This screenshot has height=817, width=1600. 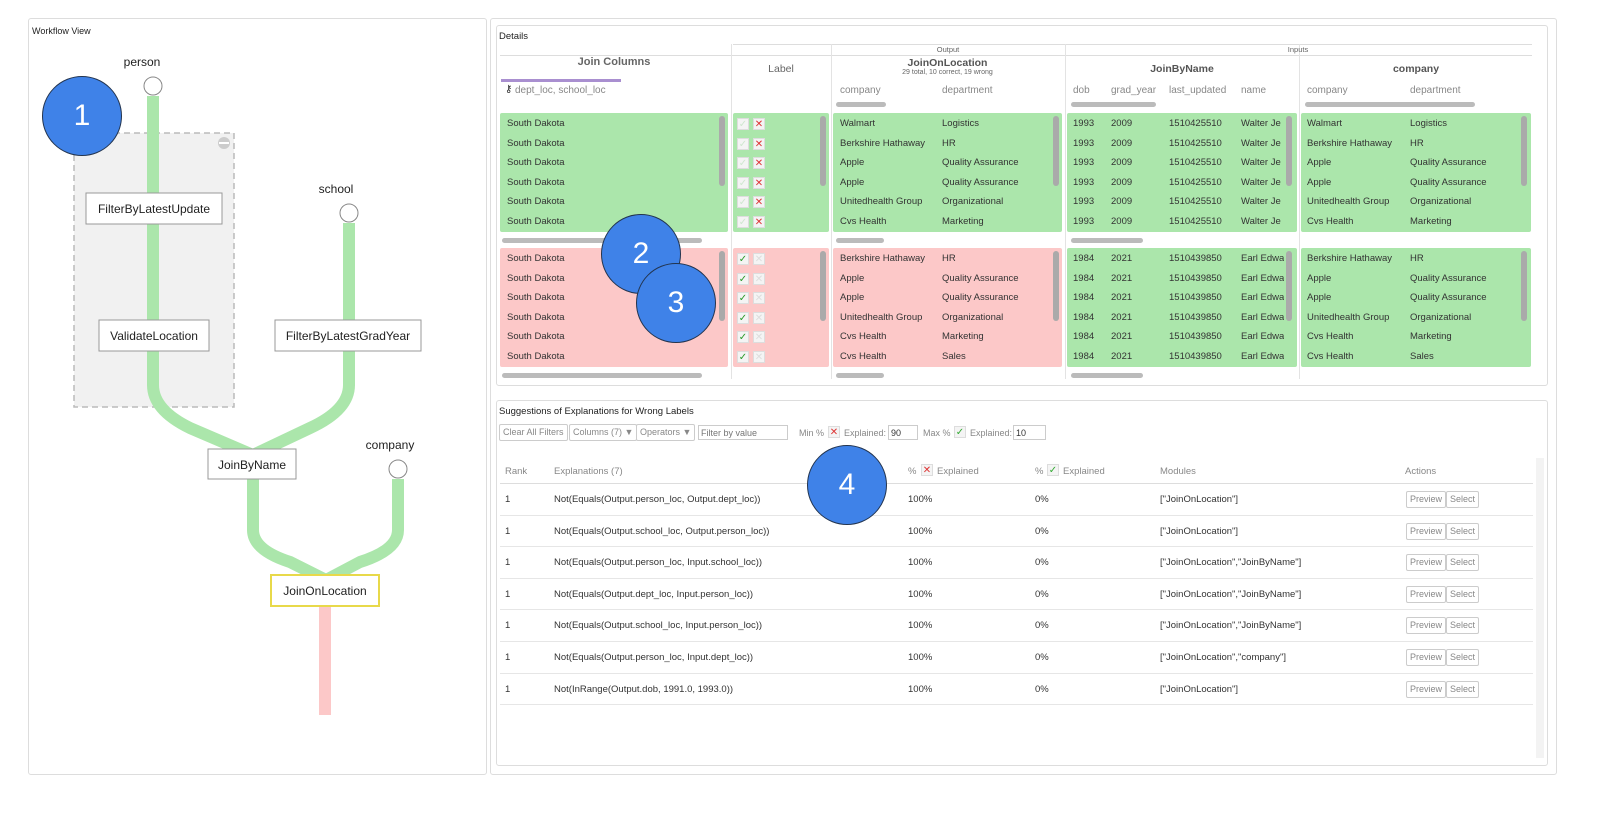 What do you see at coordinates (1197, 90) in the screenshot?
I see `column-header: last_updated` at bounding box center [1197, 90].